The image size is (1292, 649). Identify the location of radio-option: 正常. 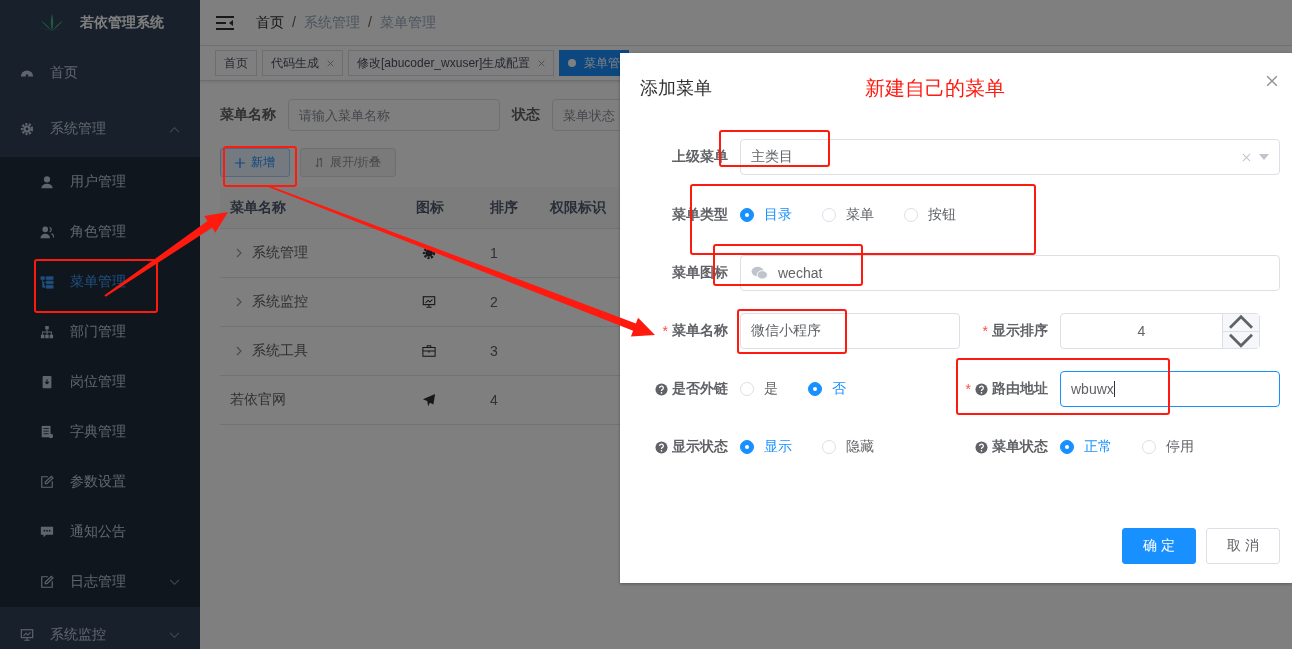
(1086, 447).